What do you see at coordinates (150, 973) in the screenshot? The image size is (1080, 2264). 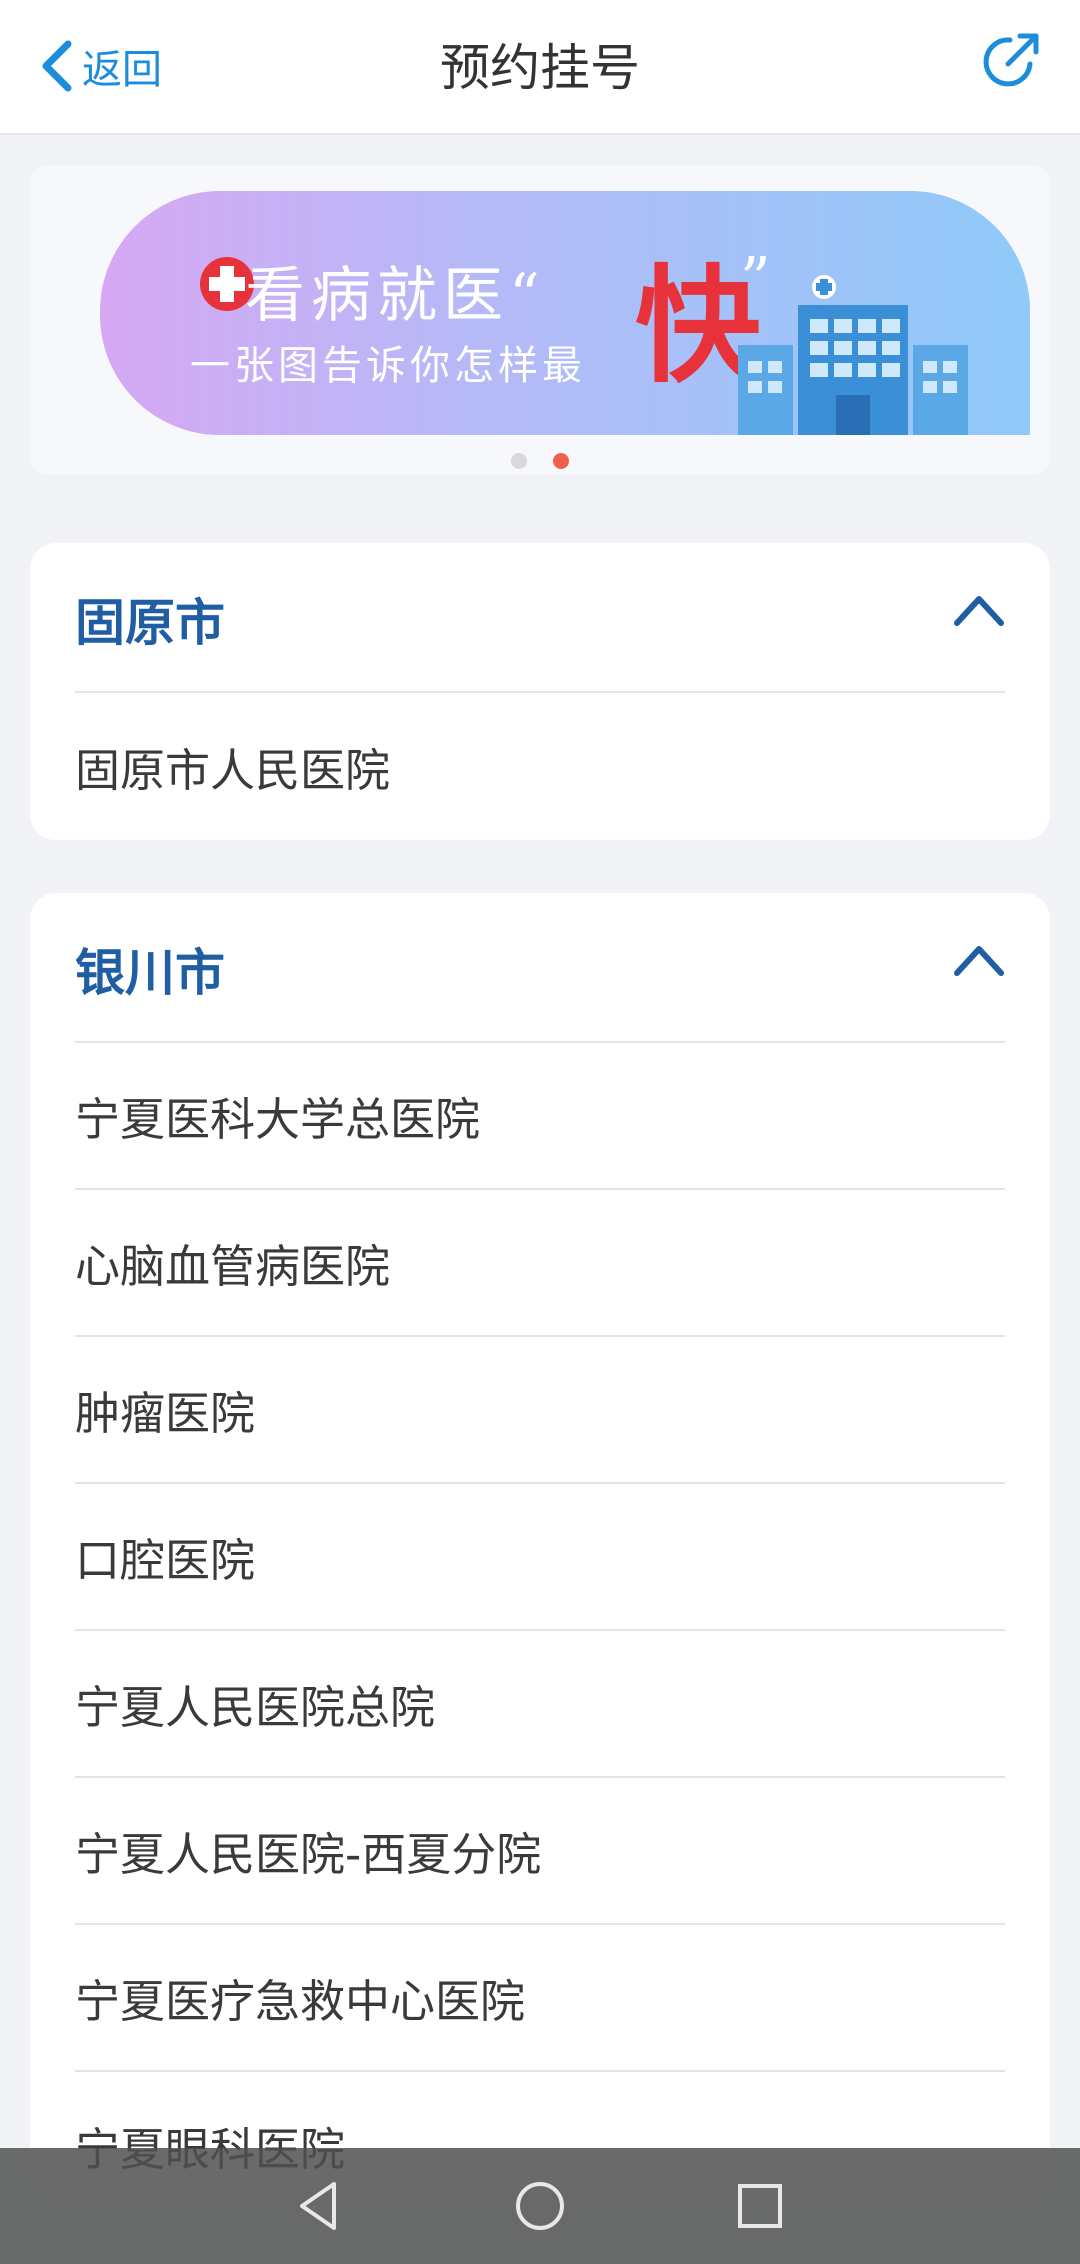 I see `city-title: 银川市` at bounding box center [150, 973].